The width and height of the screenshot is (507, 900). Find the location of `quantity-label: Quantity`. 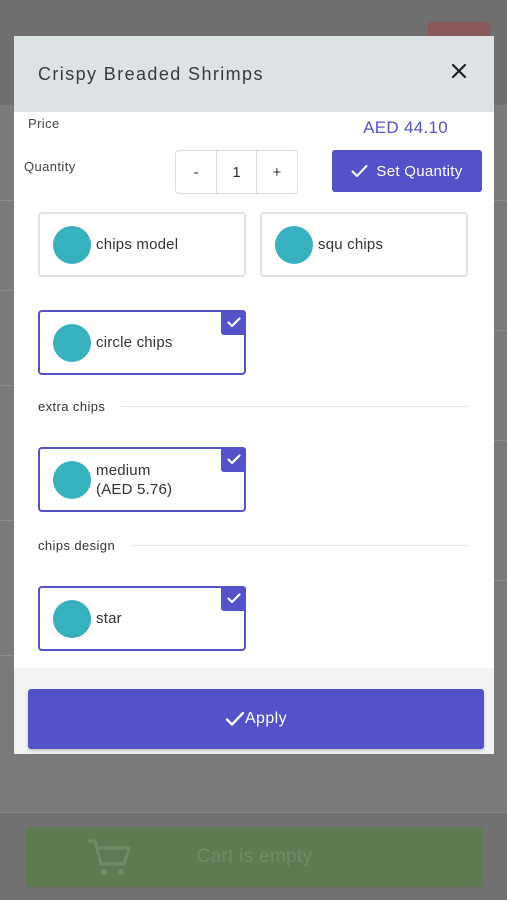

quantity-label: Quantity is located at coordinates (50, 166).